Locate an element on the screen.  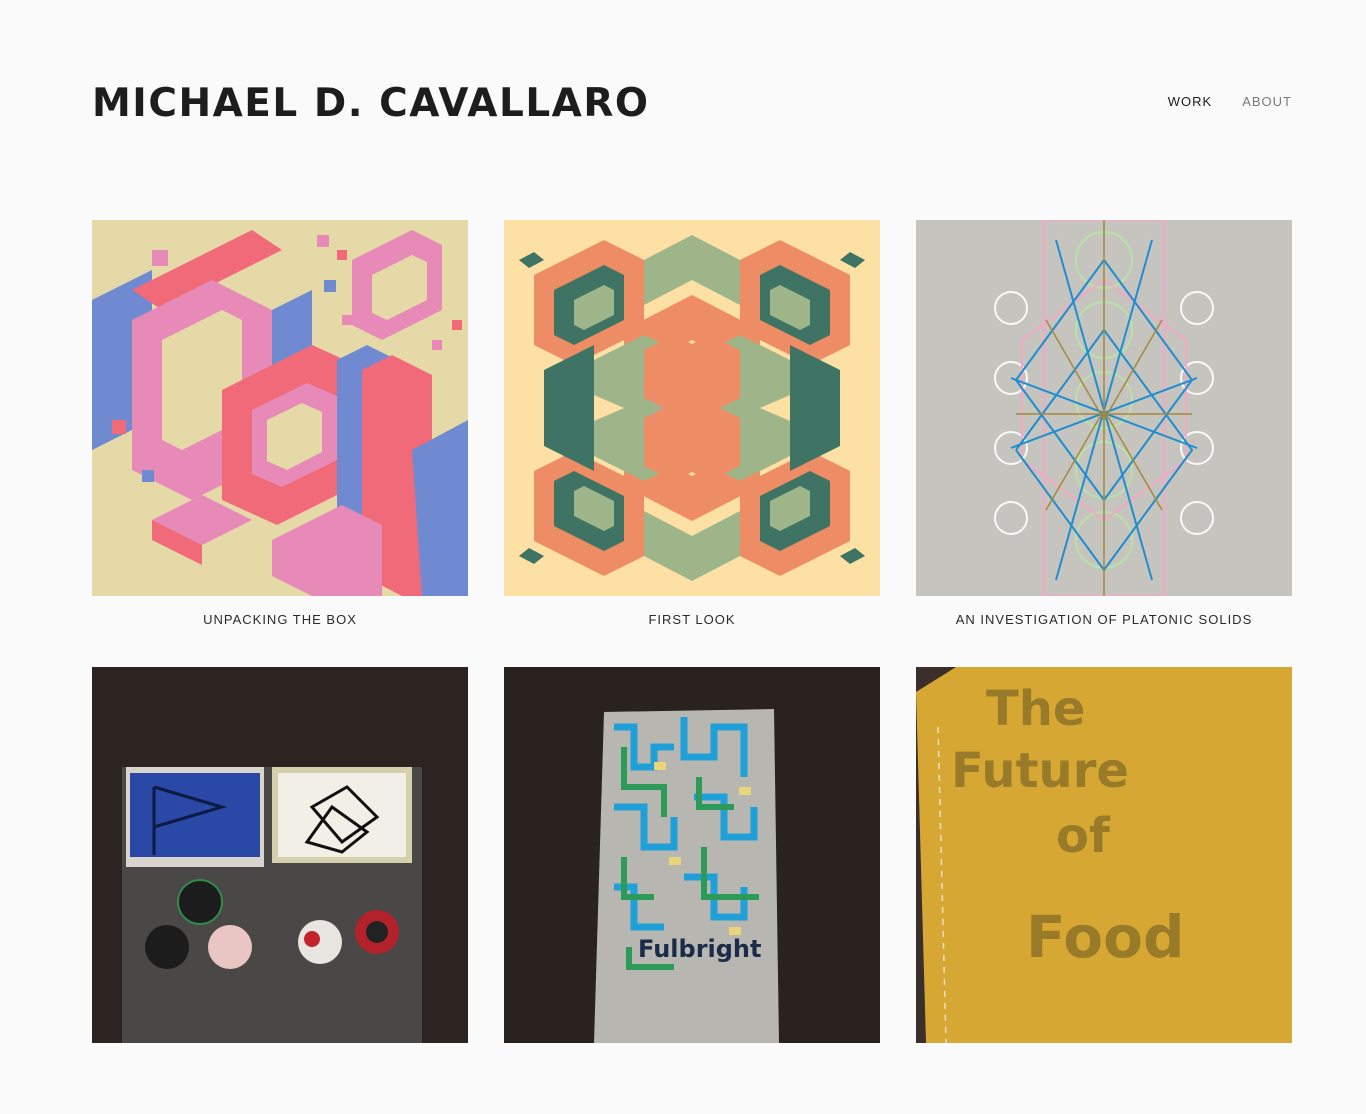
project-thumbnail-patch-packs-photo is located at coordinates (280, 855).